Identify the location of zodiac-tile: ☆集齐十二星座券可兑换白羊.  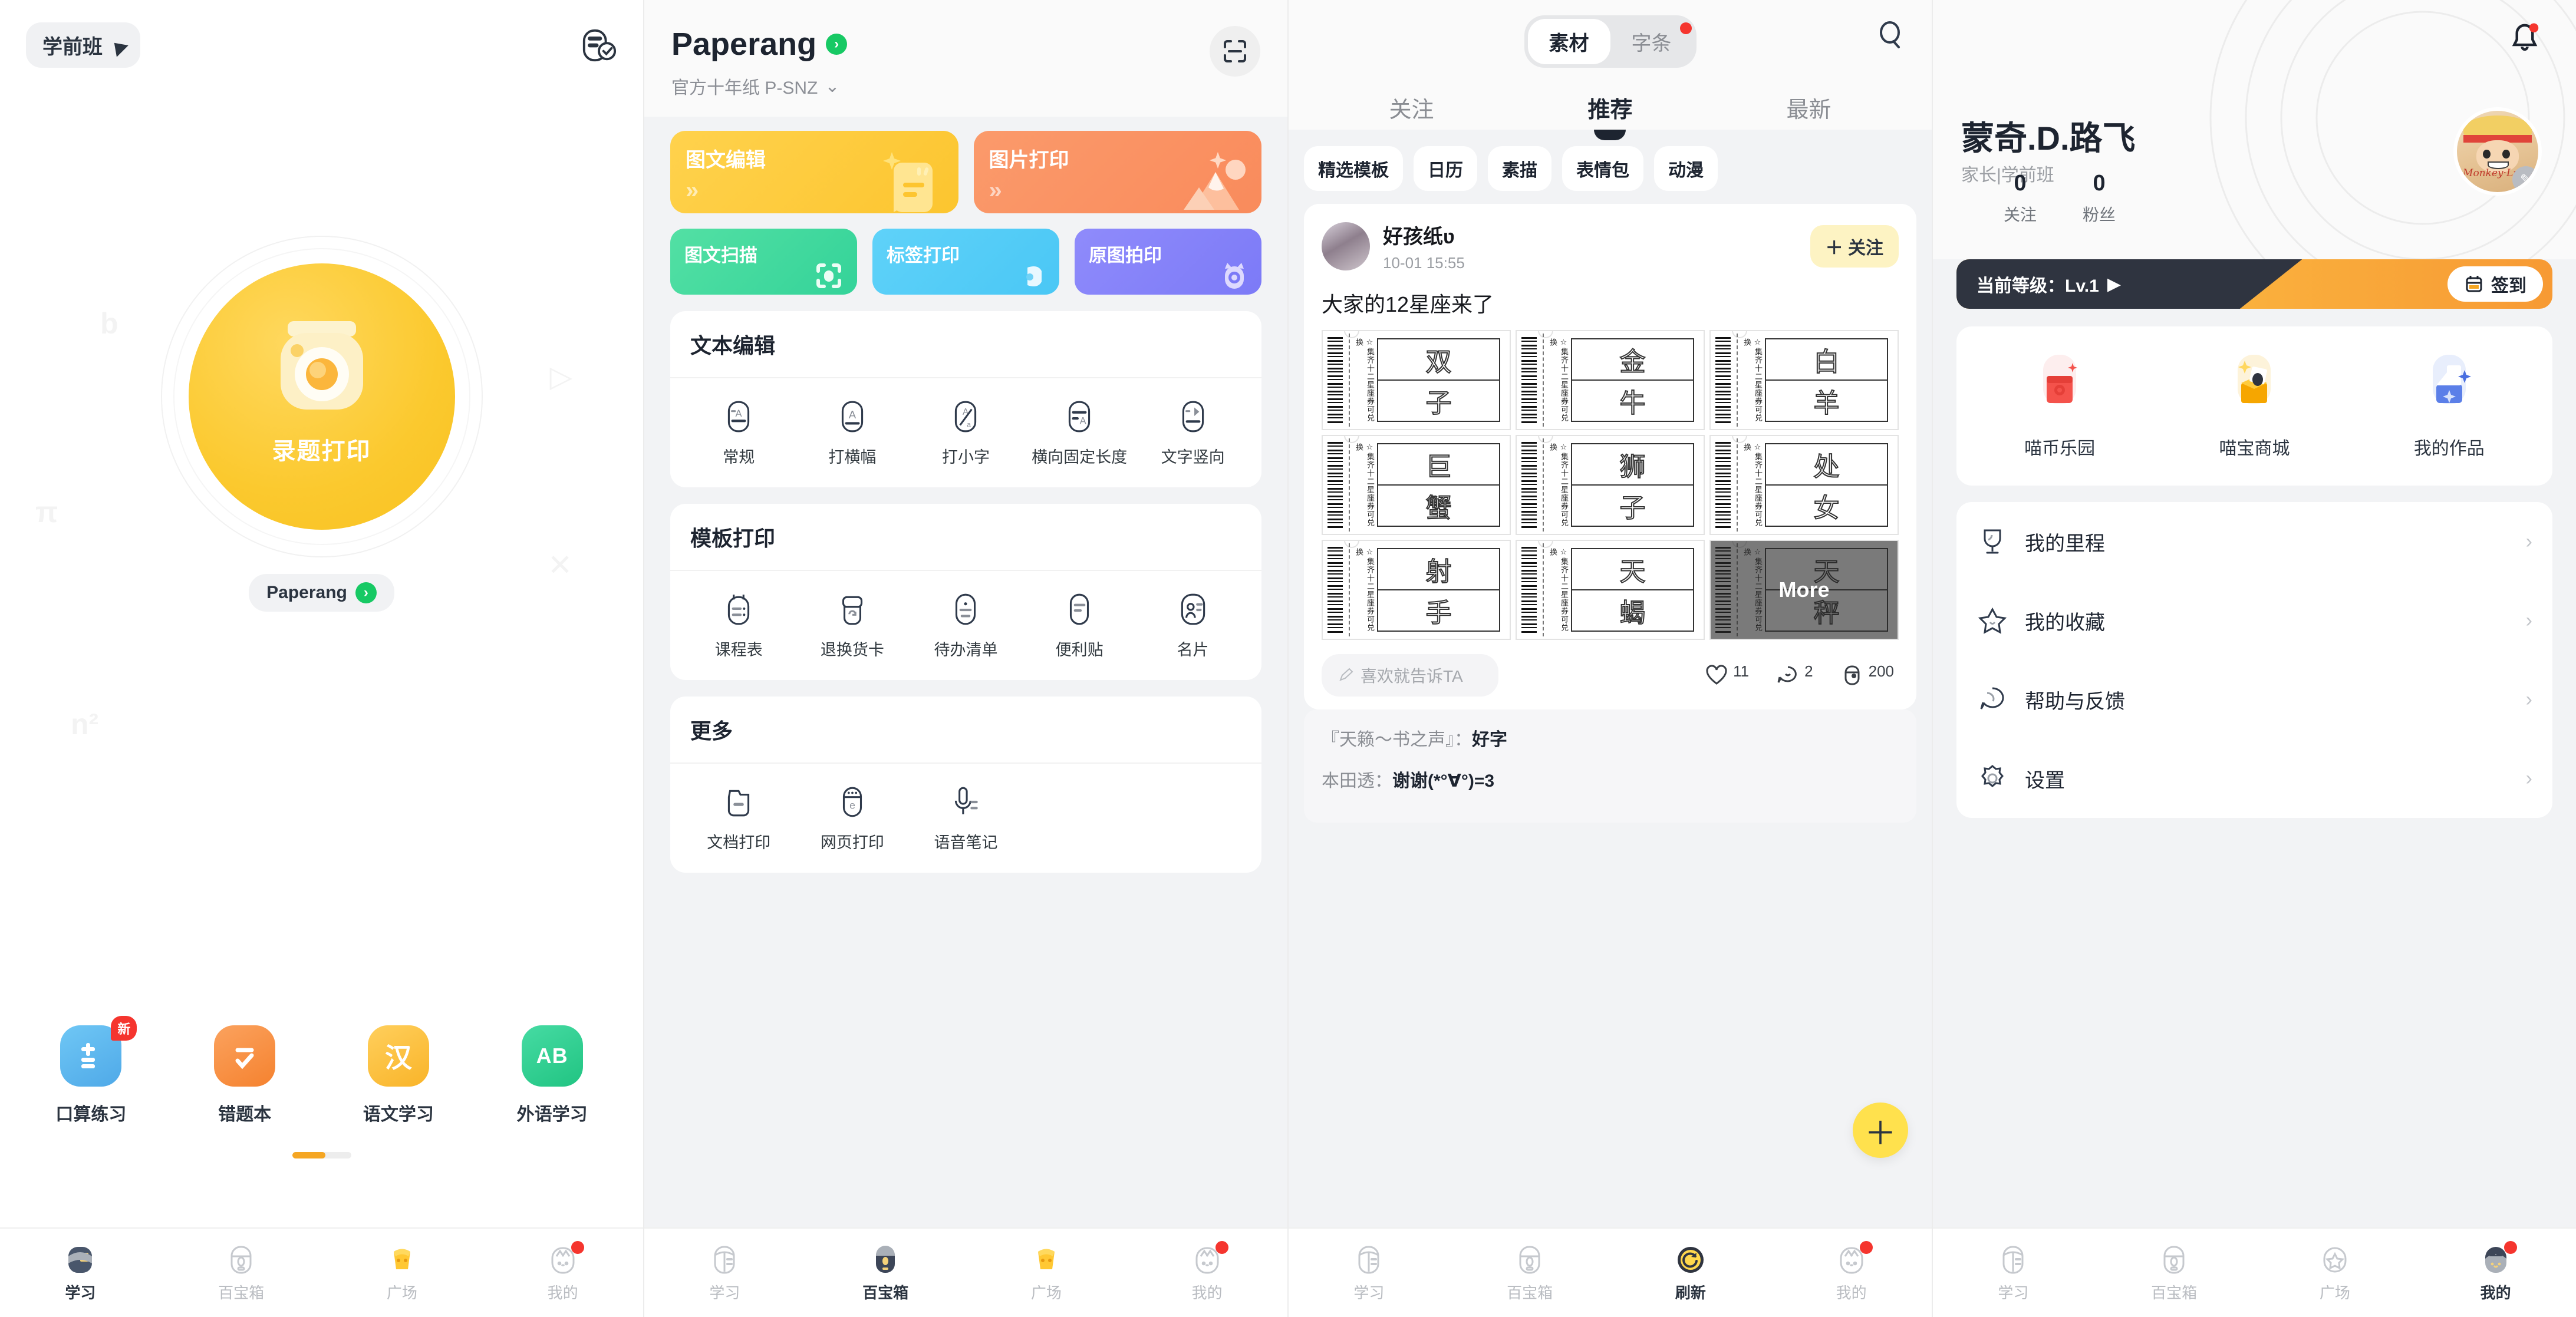
(1804, 380).